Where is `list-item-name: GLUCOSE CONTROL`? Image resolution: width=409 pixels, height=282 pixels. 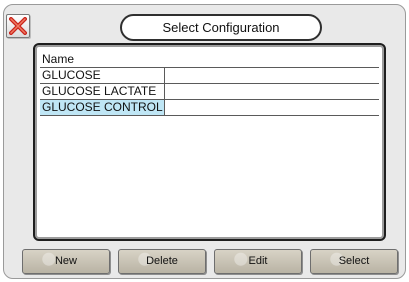
list-item-name: GLUCOSE CONTROL is located at coordinates (102, 107).